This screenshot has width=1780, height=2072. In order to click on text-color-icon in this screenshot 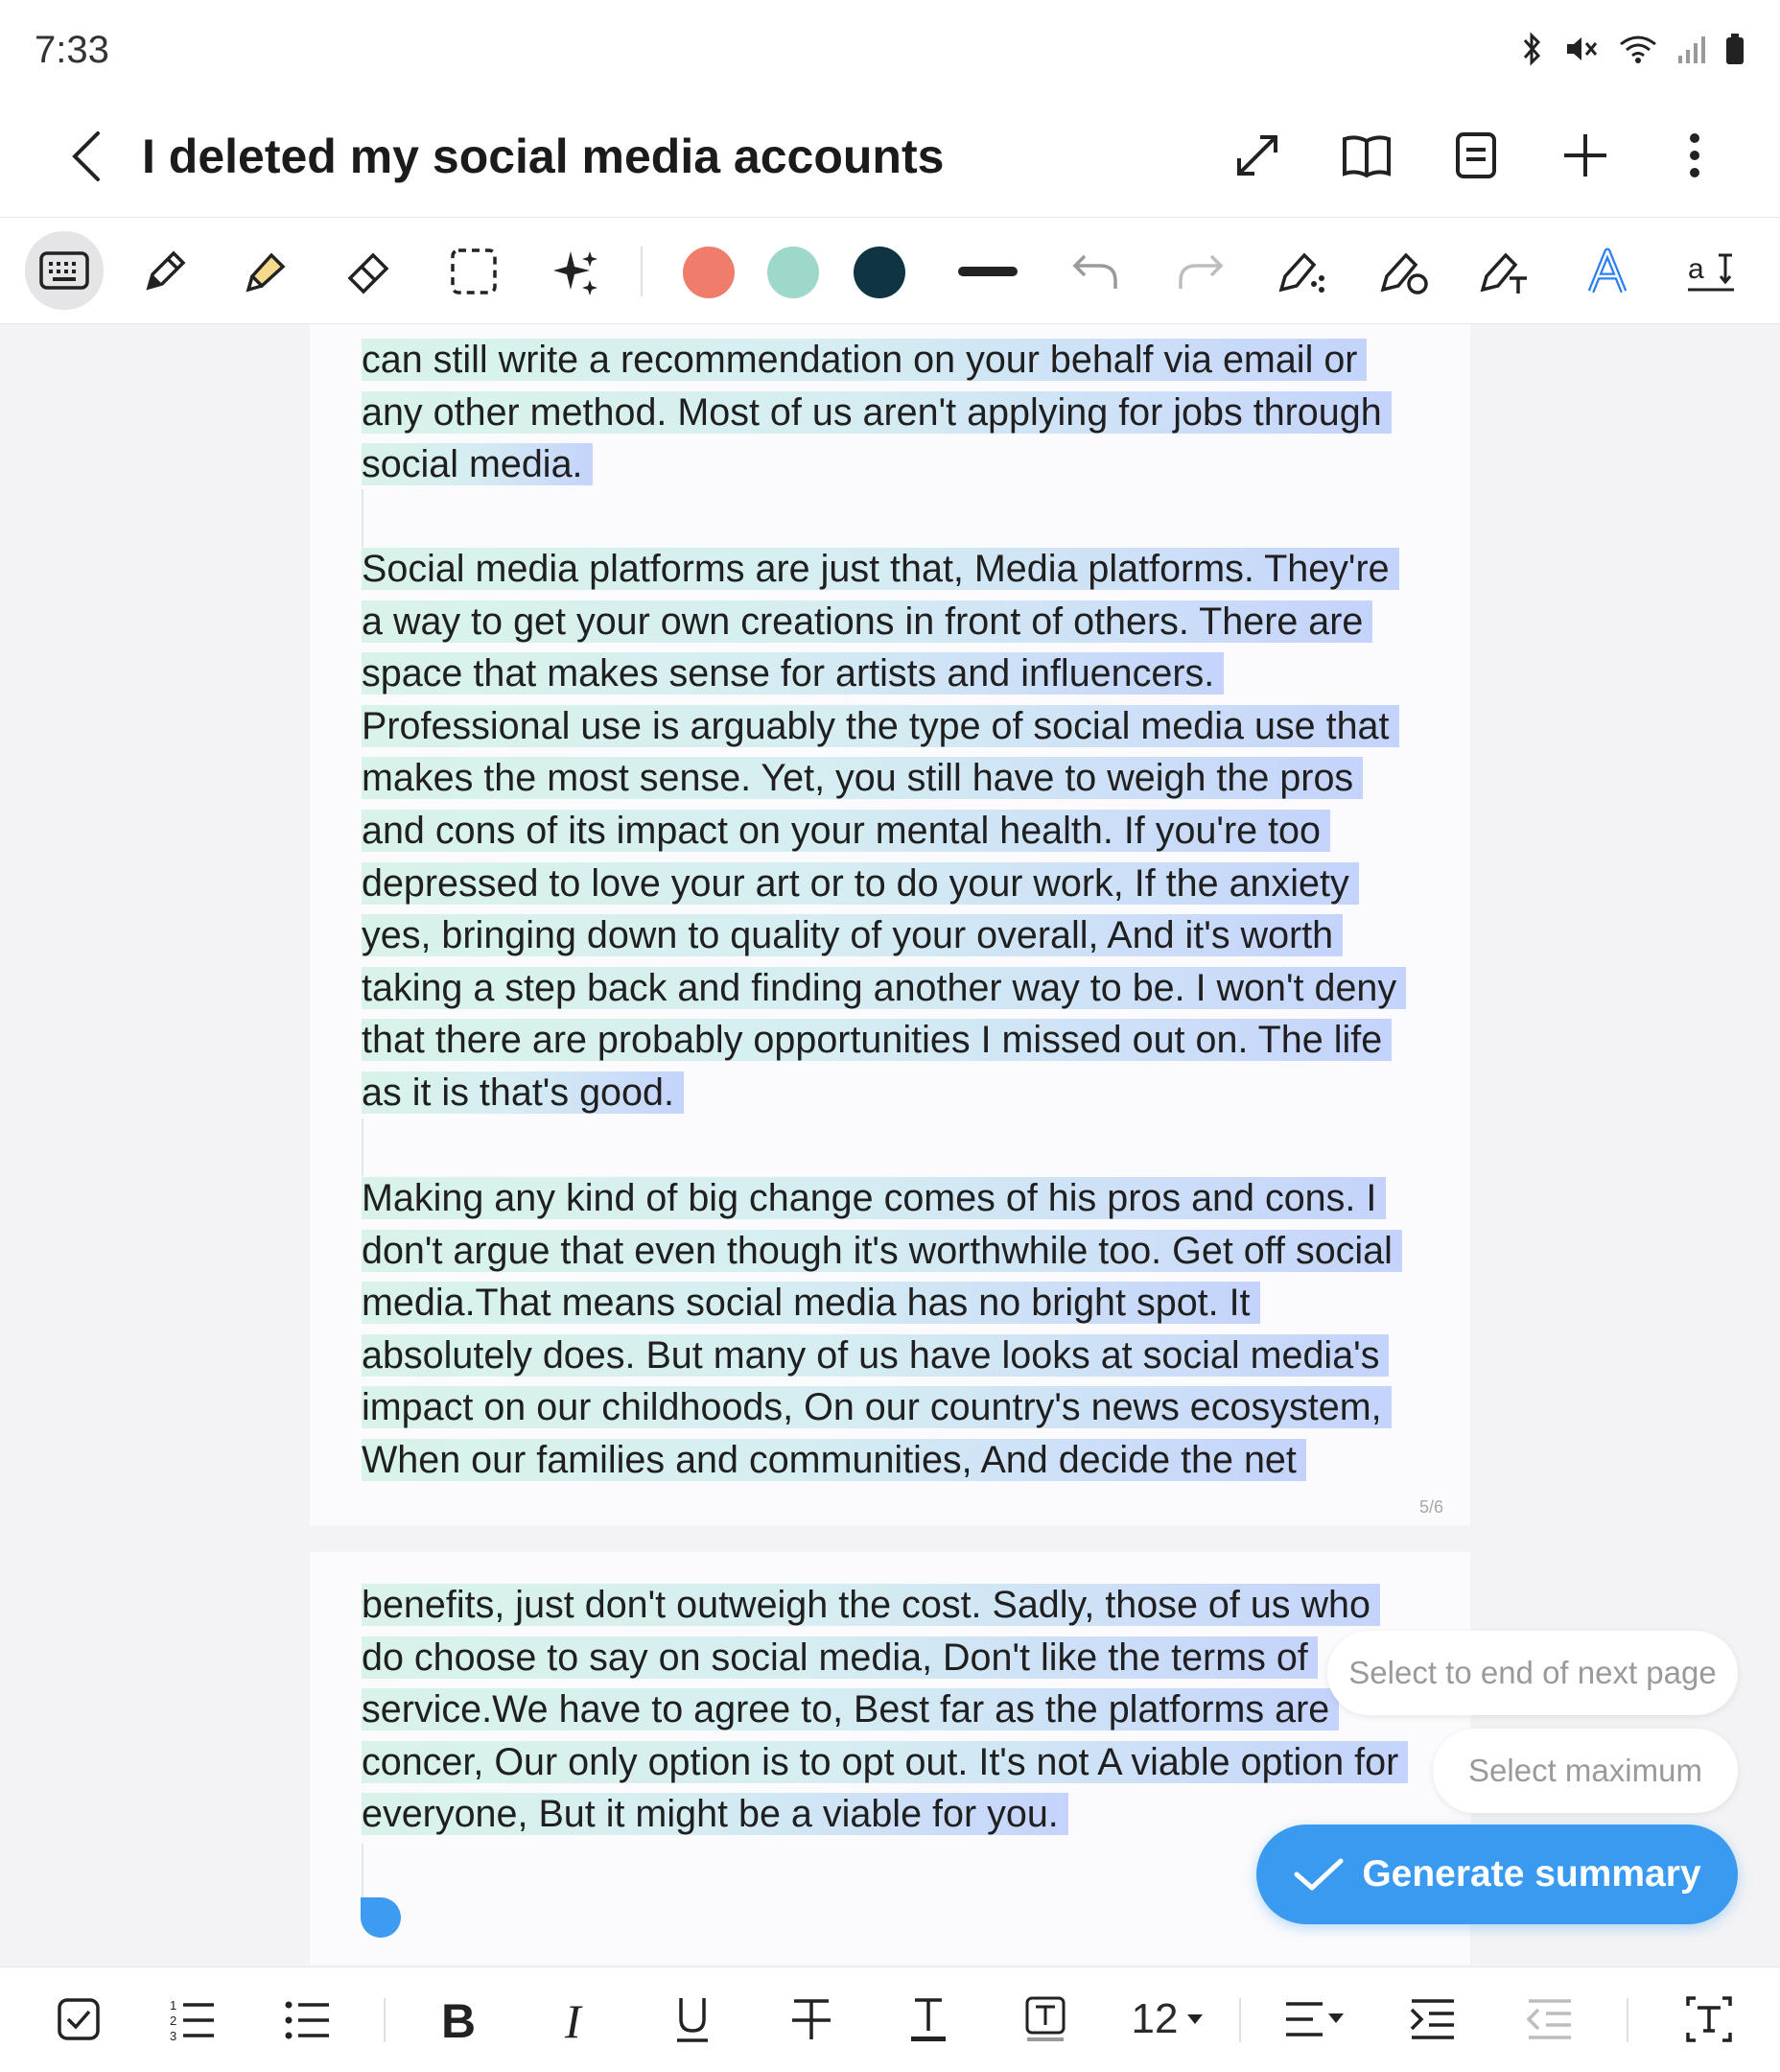, I will do `click(928, 2019)`.